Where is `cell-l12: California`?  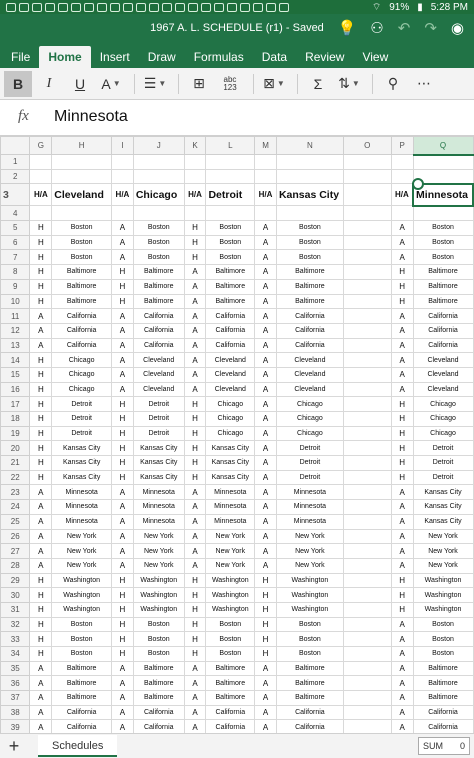 cell-l12: California is located at coordinates (230, 330).